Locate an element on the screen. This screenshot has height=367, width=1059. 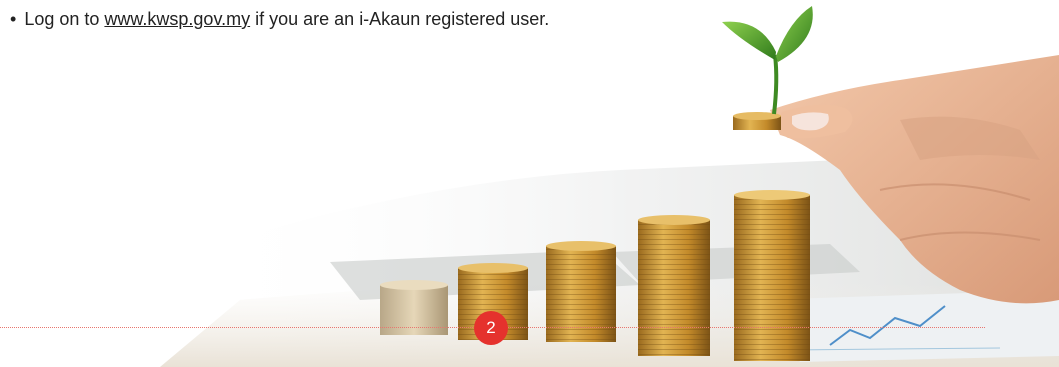
instruction-text-before: Log on to is located at coordinates (62, 19).